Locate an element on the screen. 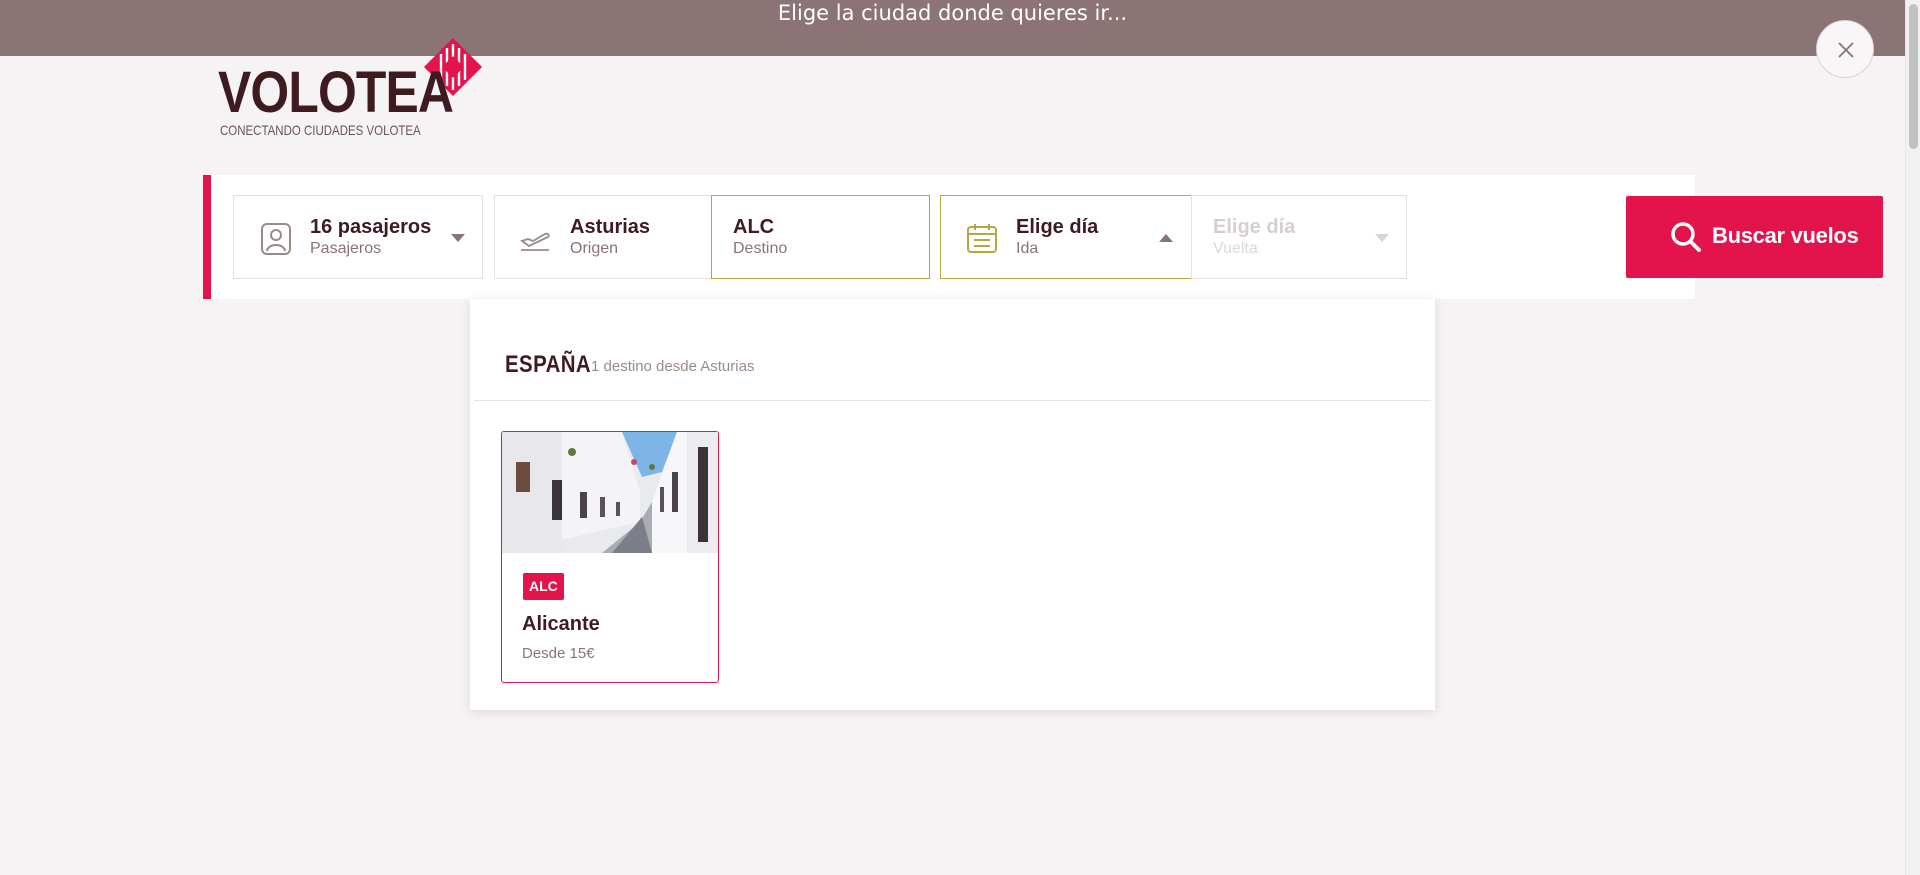  origin-field: Asturias Origen is located at coordinates (603, 237).